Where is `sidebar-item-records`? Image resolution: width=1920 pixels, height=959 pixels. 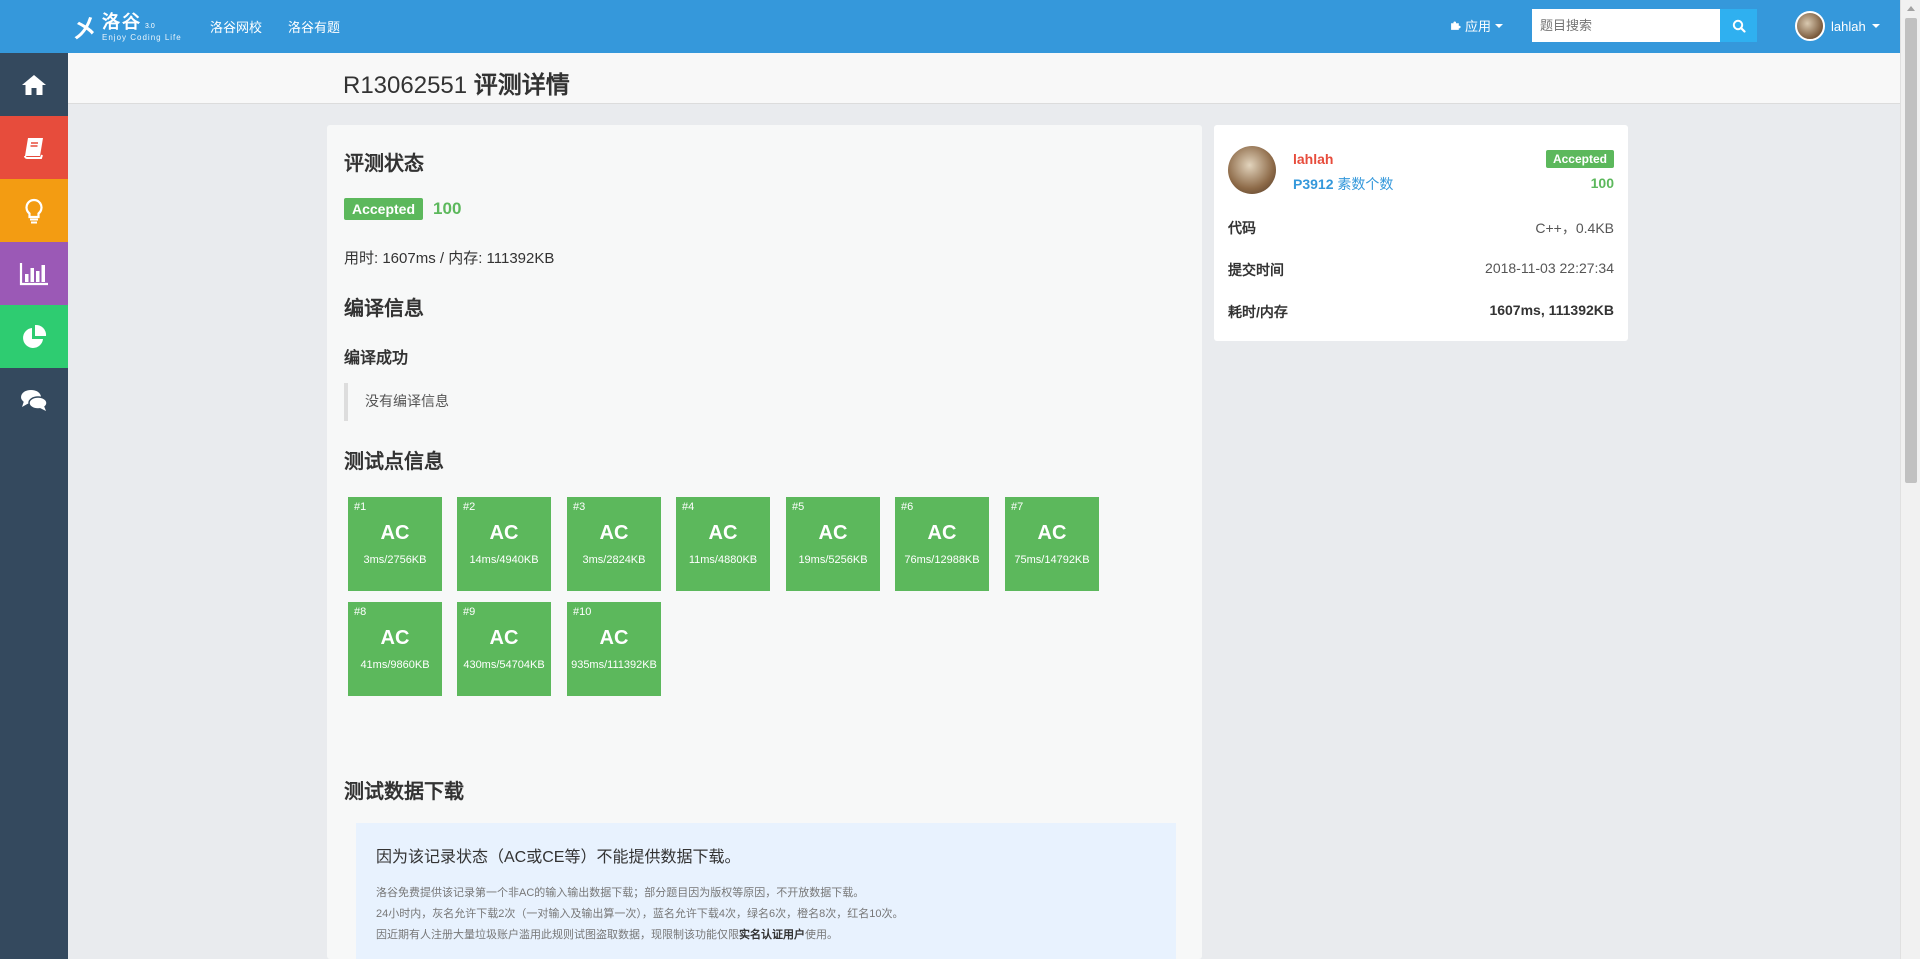 sidebar-item-records is located at coordinates (34, 273).